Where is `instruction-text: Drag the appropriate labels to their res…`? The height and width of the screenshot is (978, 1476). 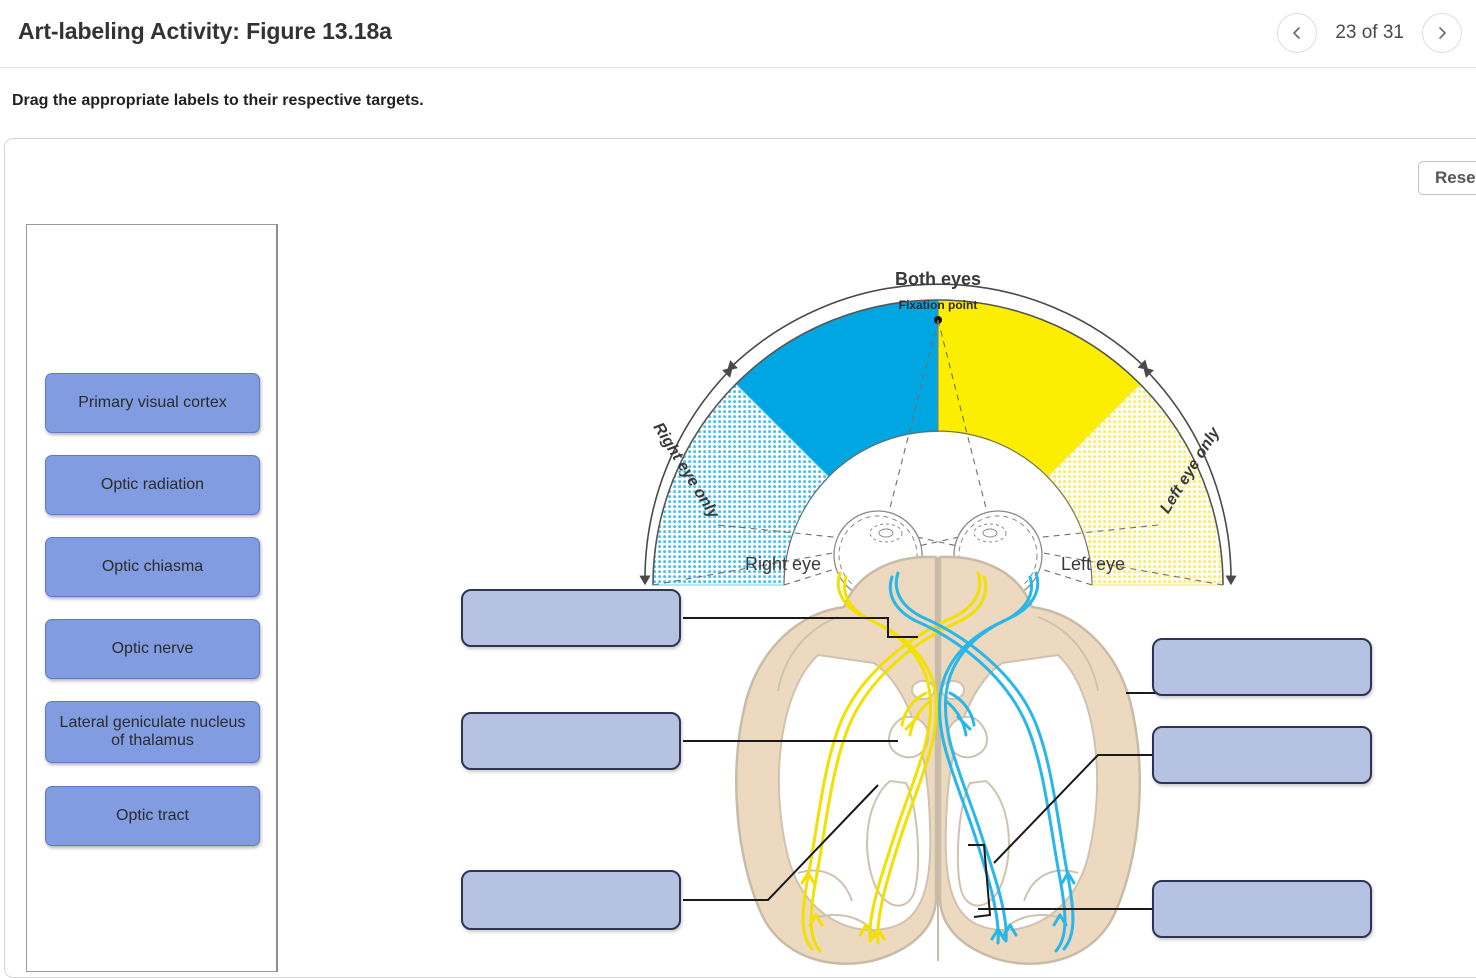
instruction-text: Drag the appropriate labels to their res… is located at coordinates (218, 100).